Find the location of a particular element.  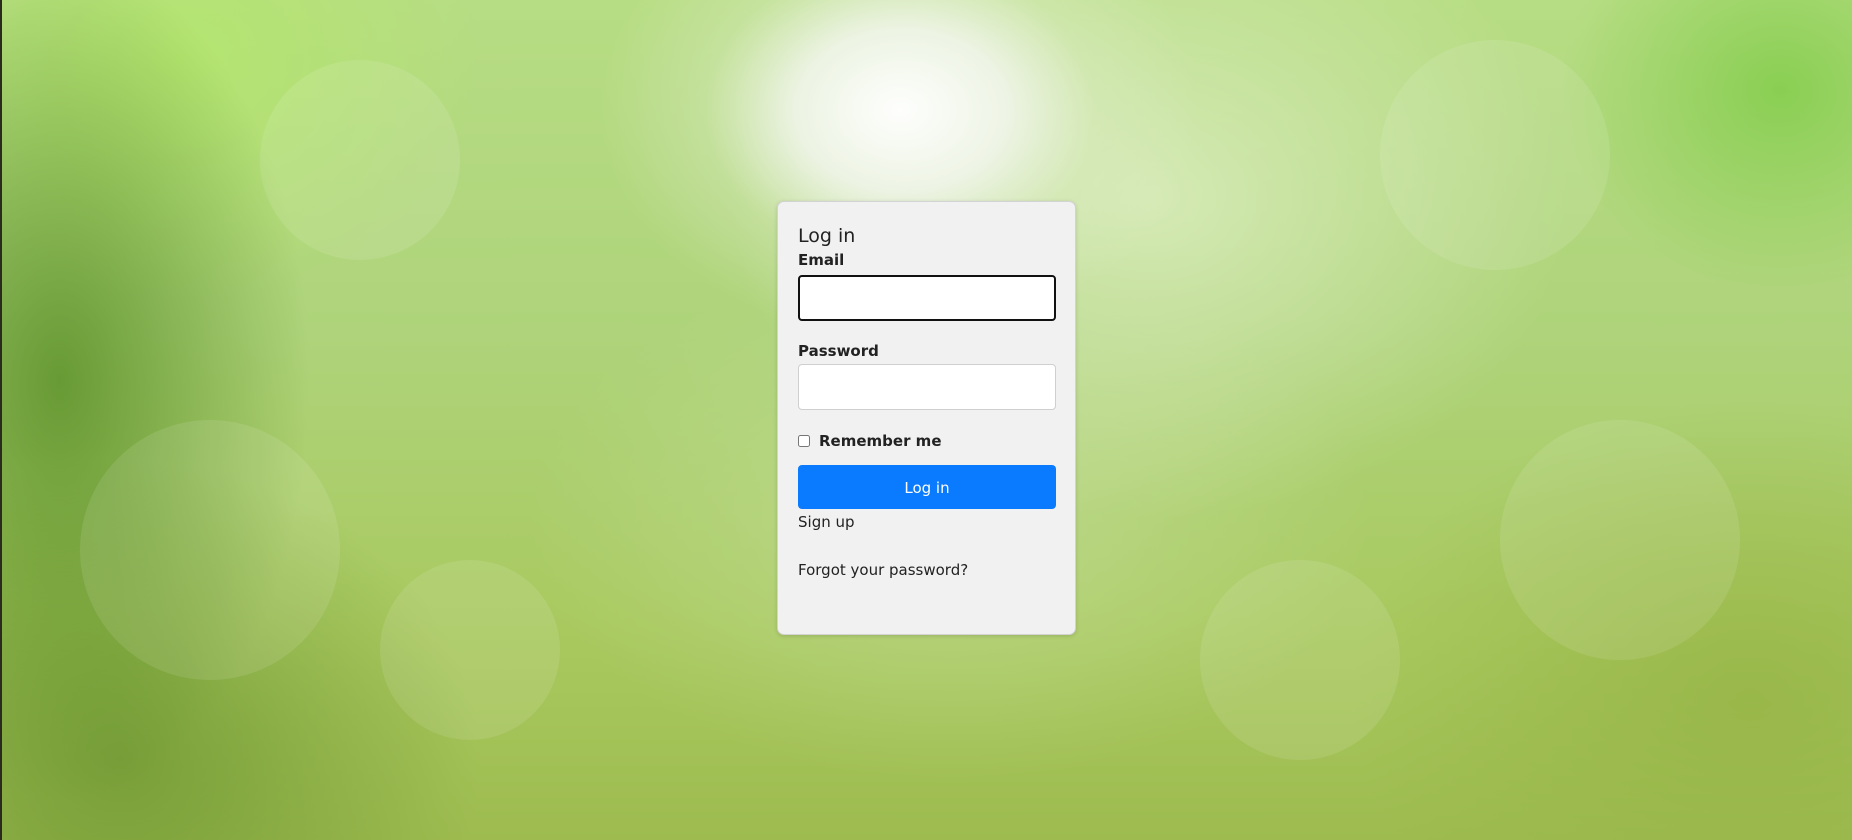

forgot-password-link: Forgot your password? is located at coordinates (926, 570).